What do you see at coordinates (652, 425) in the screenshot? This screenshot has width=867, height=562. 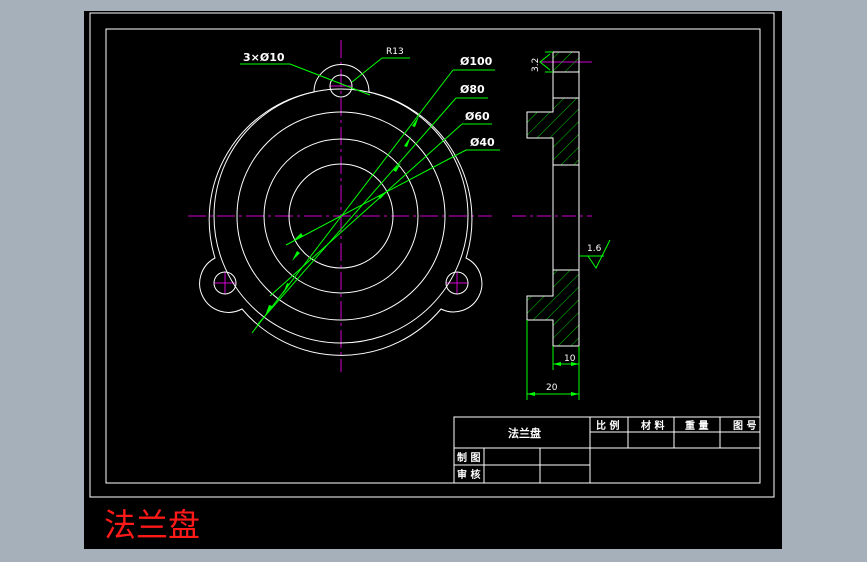 I see `title-material-label: 材 料` at bounding box center [652, 425].